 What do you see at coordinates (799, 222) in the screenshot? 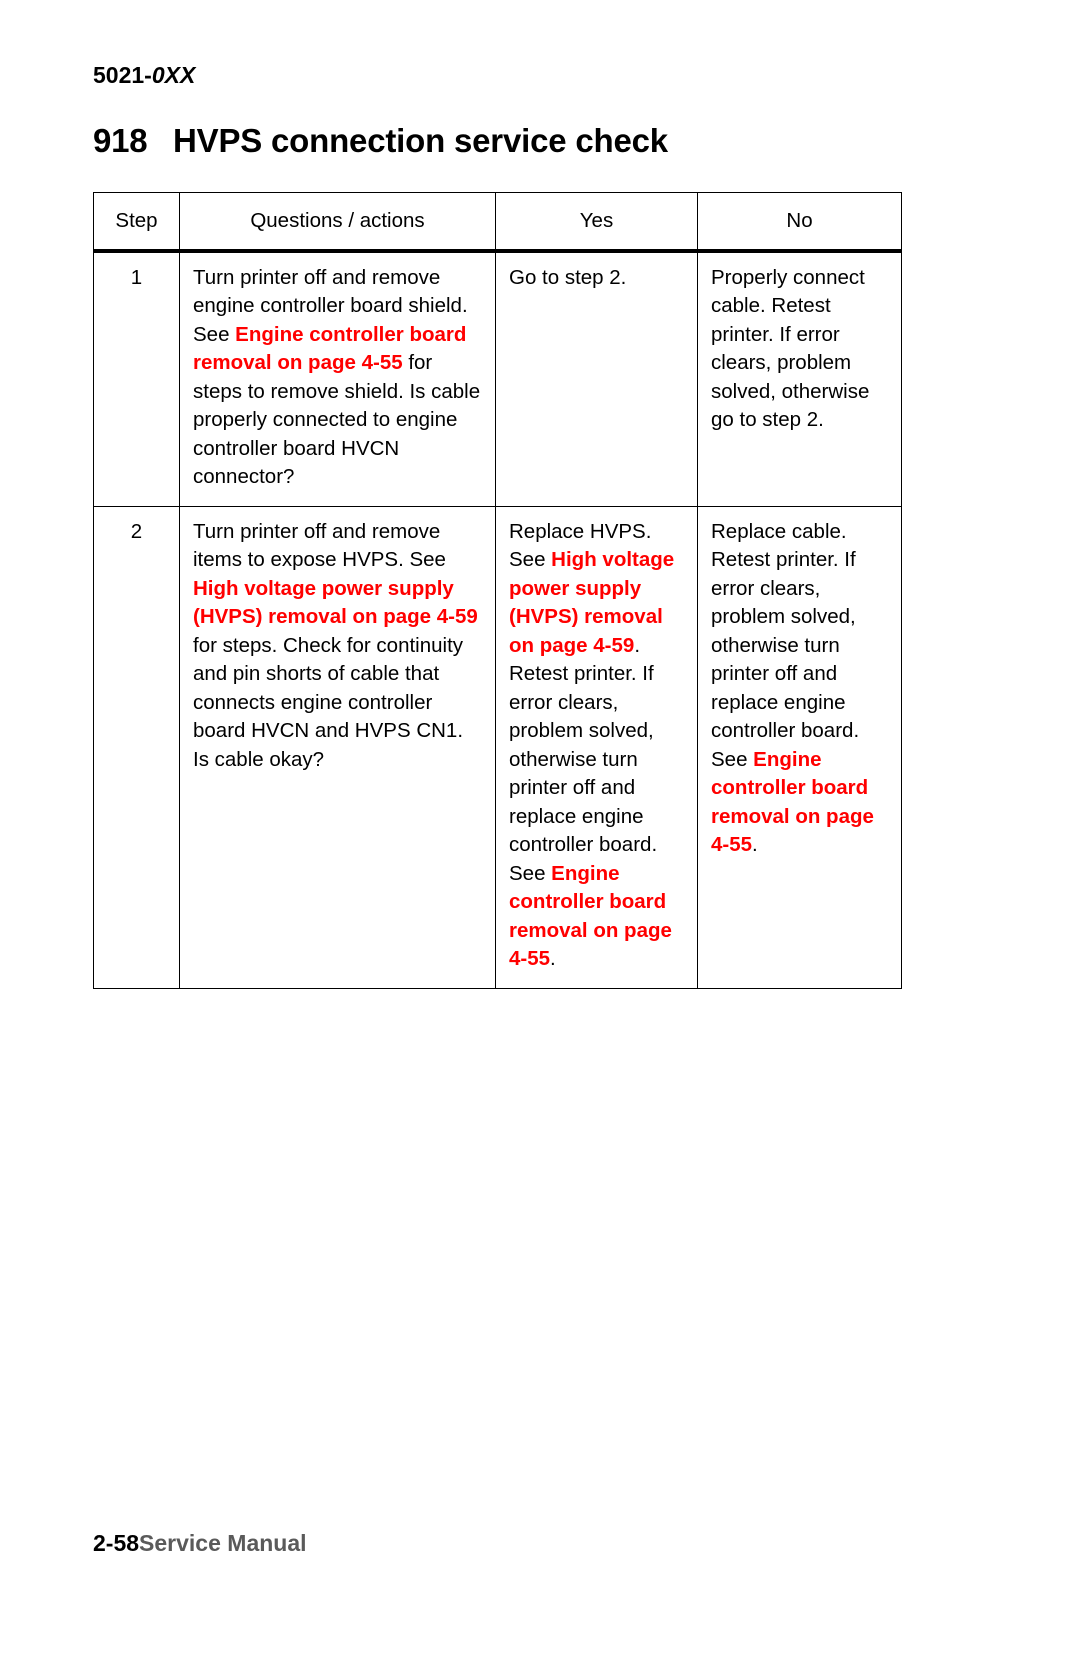
I see `column-header-no: No` at bounding box center [799, 222].